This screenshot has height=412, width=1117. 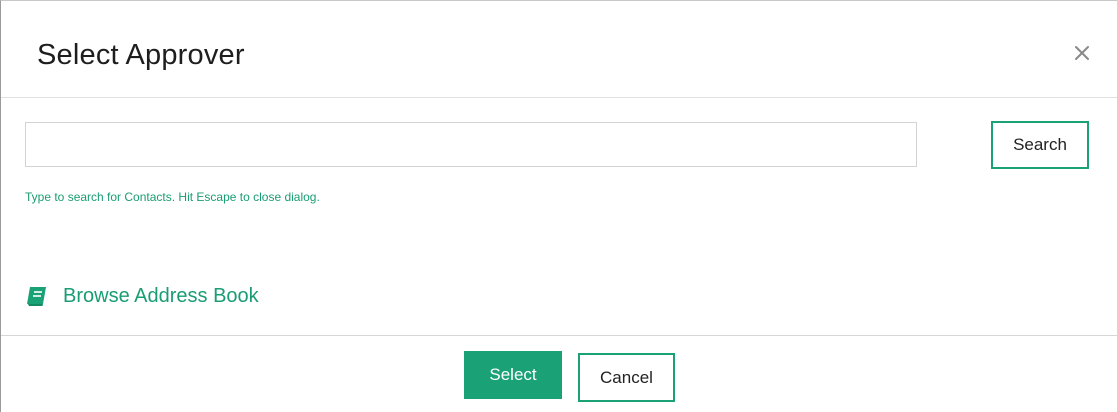 I want to click on browse-address-book-label: Browse Address Book, so click(x=161, y=295).